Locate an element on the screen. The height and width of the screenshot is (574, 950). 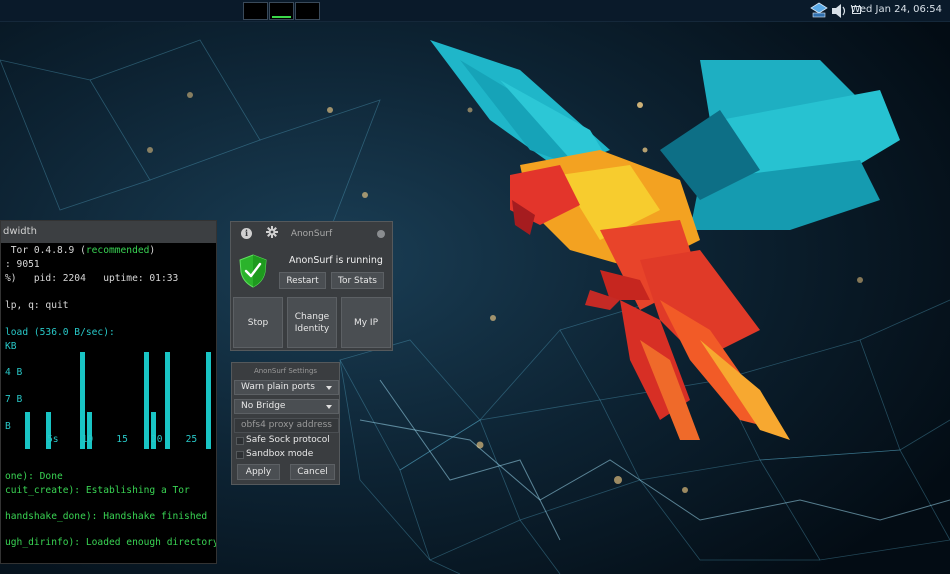
close-icon is located at coordinates (381, 234).